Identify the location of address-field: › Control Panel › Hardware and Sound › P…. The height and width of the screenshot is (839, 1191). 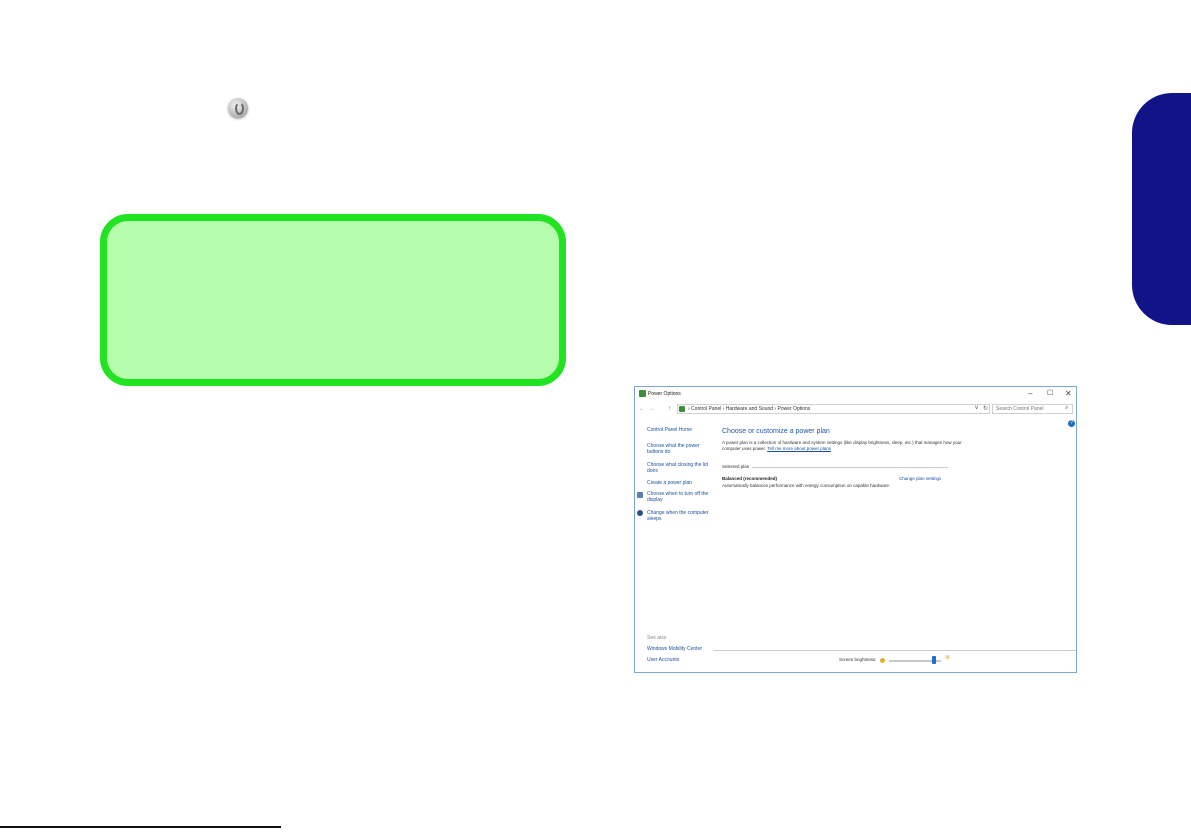
(833, 409).